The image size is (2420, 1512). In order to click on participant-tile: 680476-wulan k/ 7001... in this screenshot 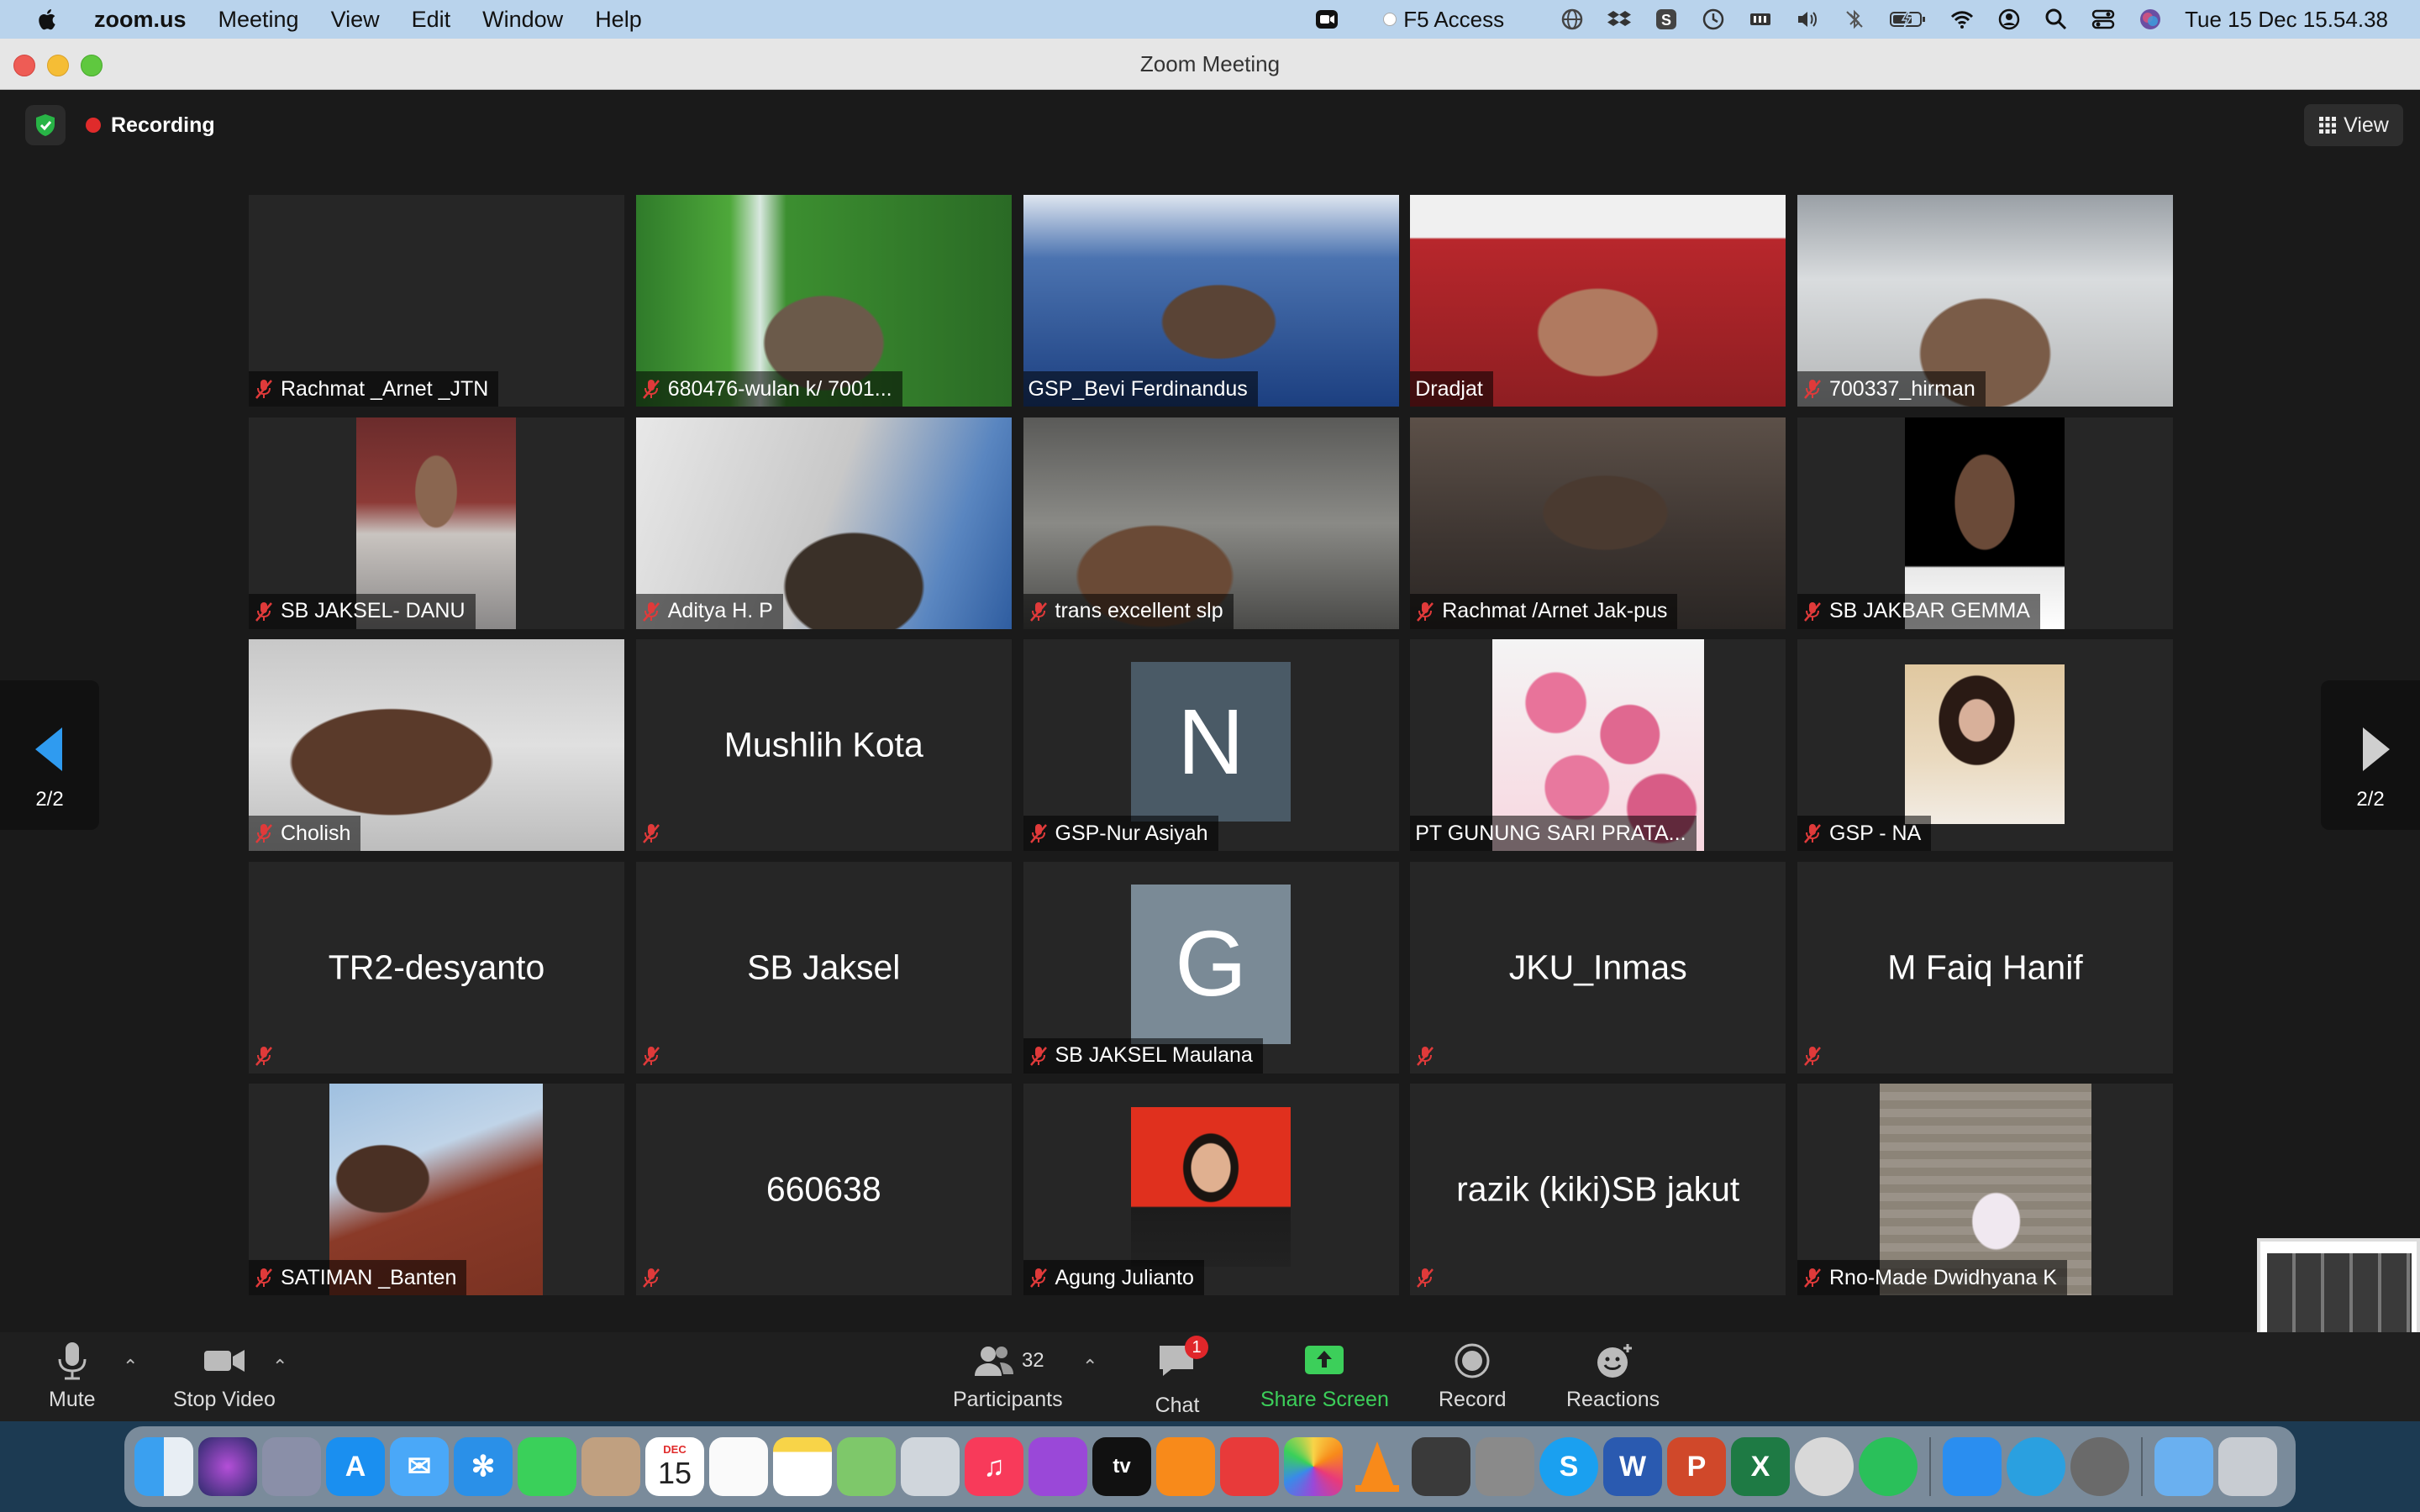, I will do `click(824, 301)`.